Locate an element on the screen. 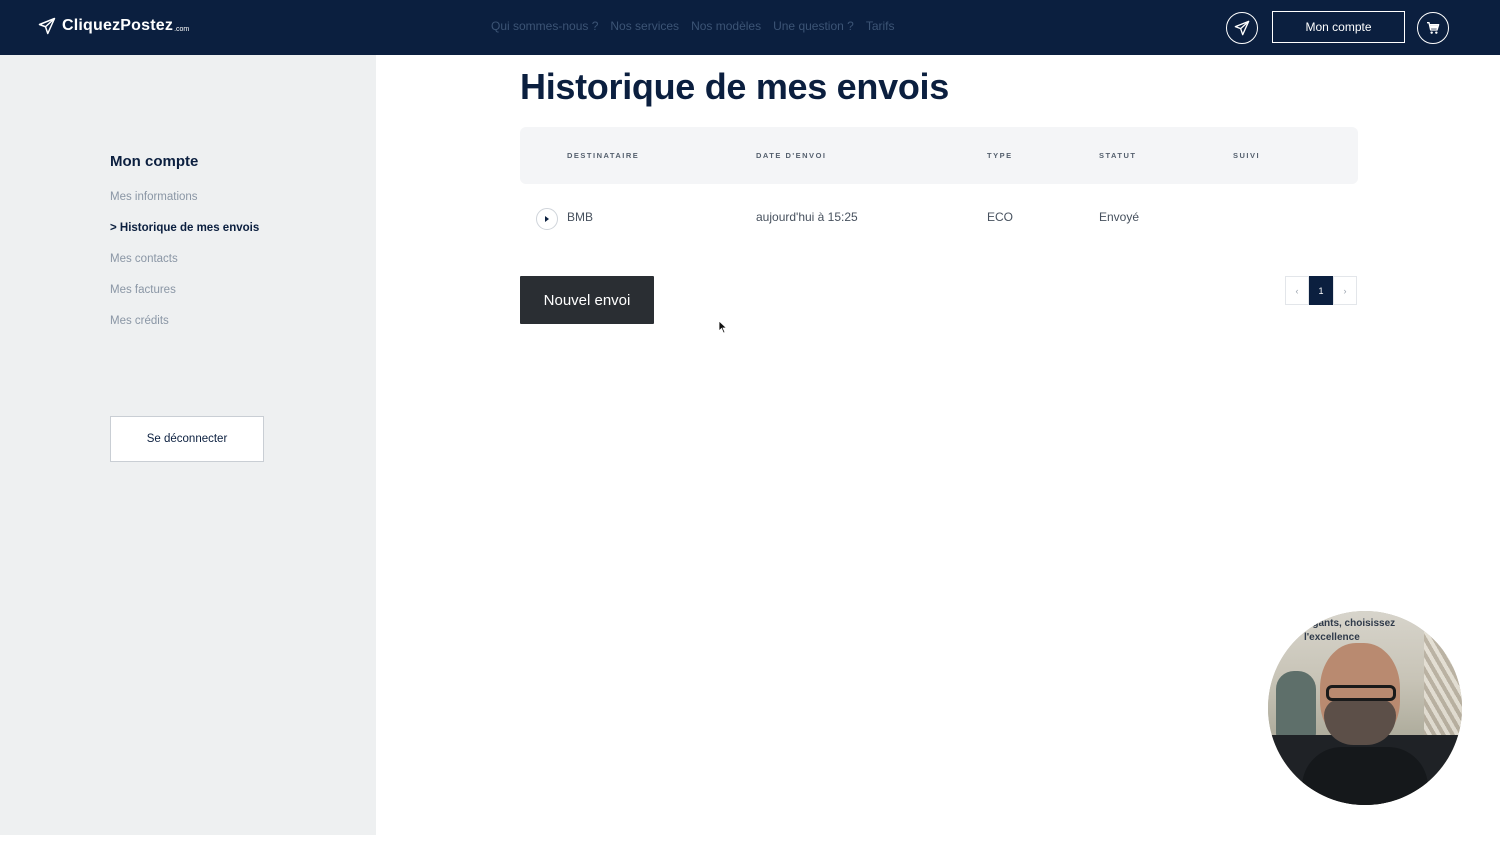 This screenshot has height=844, width=1500. nav-link-qui-sommes-nous: Qui sommes-nous ? is located at coordinates (544, 26).